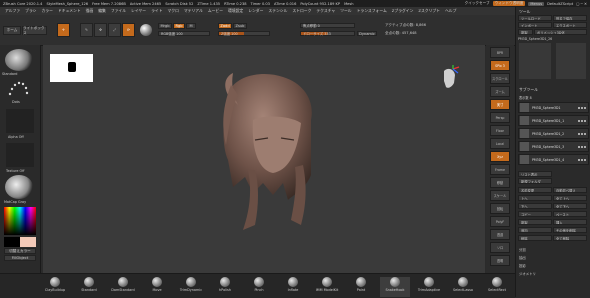 This screenshot has width=590, height=298. What do you see at coordinates (325, 11) in the screenshot?
I see `menu-item: テクスチャ` at bounding box center [325, 11].